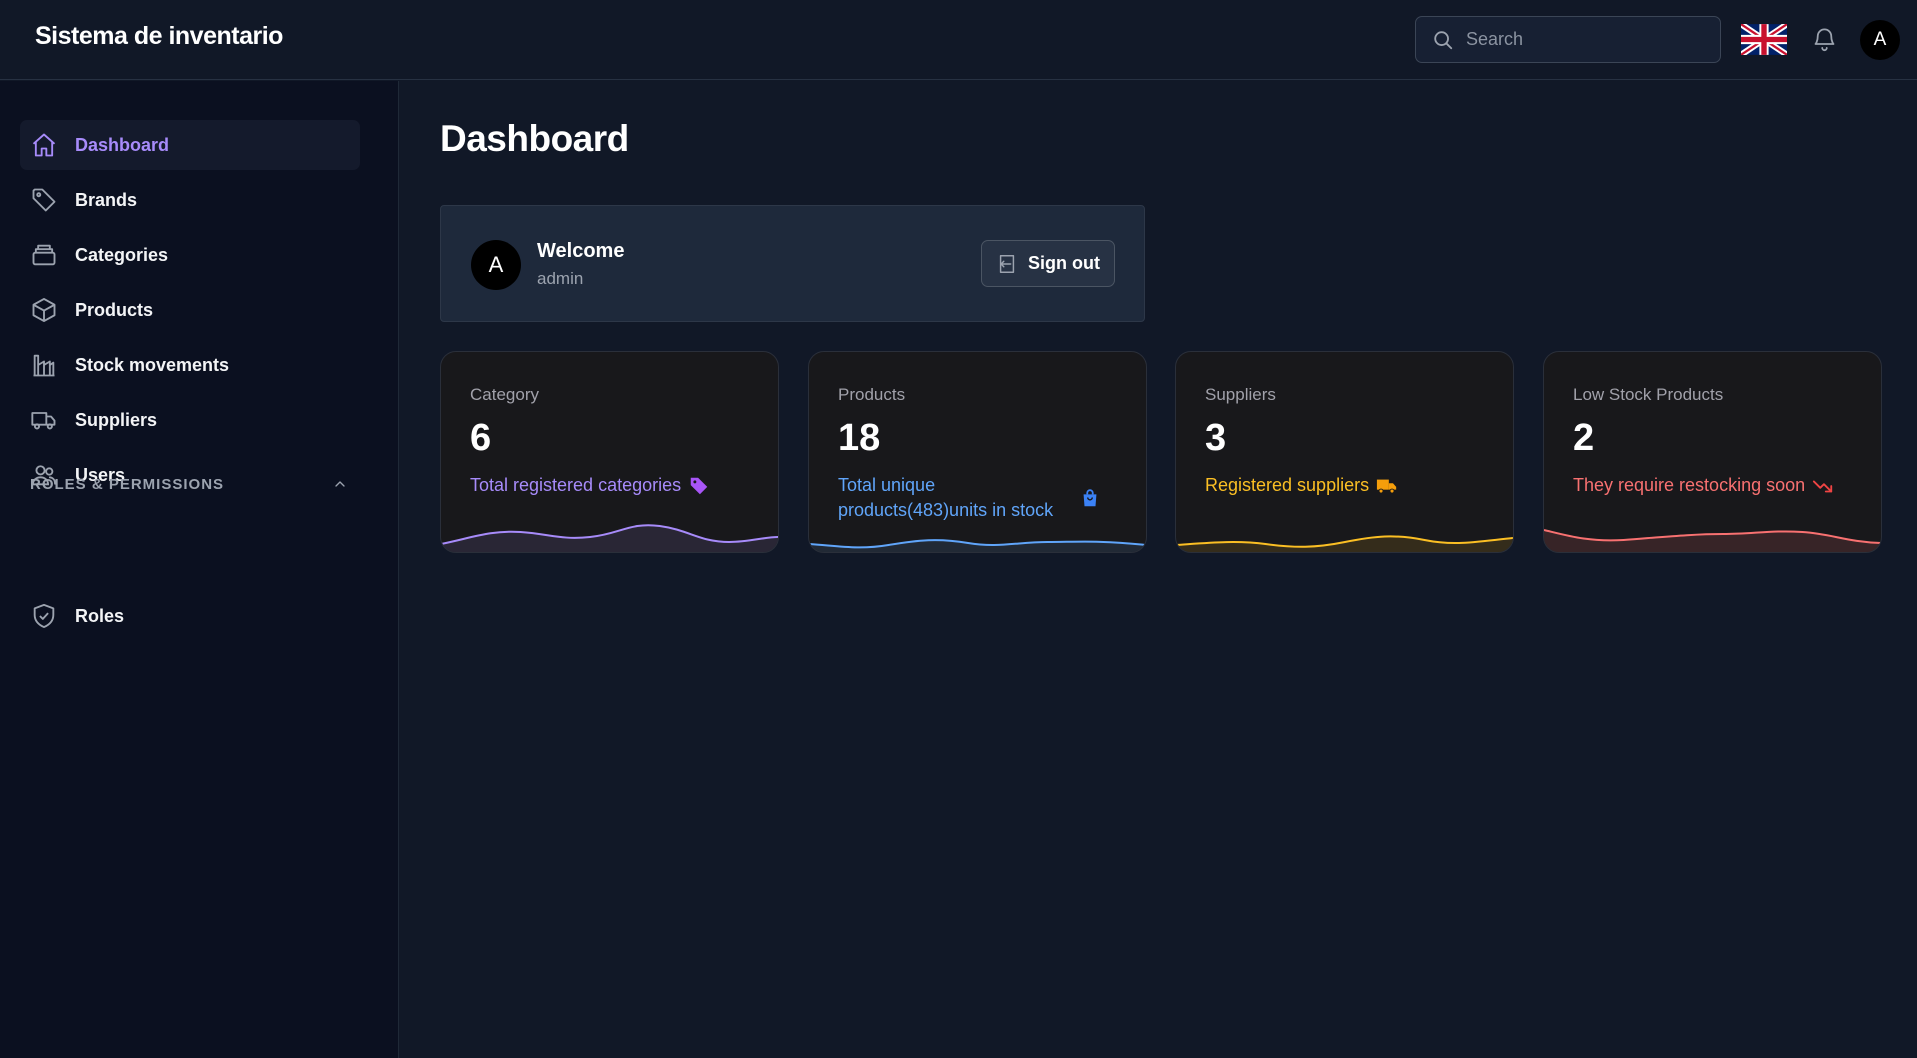 The height and width of the screenshot is (1058, 1917). I want to click on trending-down-icon, so click(1823, 486).